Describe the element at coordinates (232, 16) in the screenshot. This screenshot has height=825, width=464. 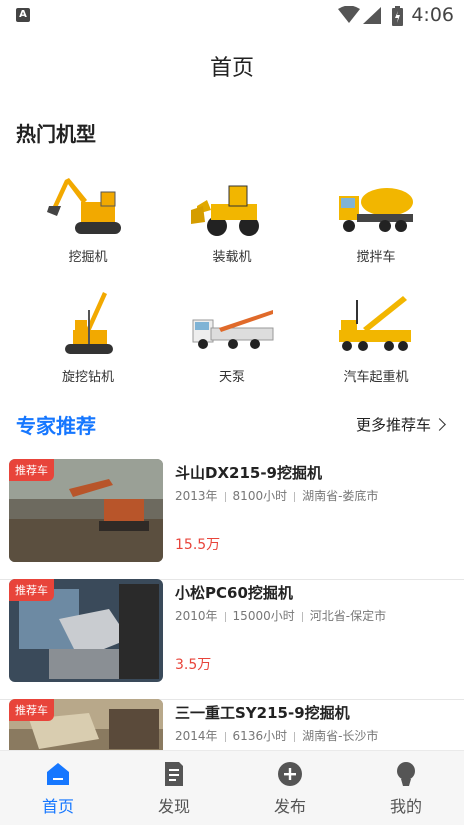
I see `status-bar: A 4:06` at that location.